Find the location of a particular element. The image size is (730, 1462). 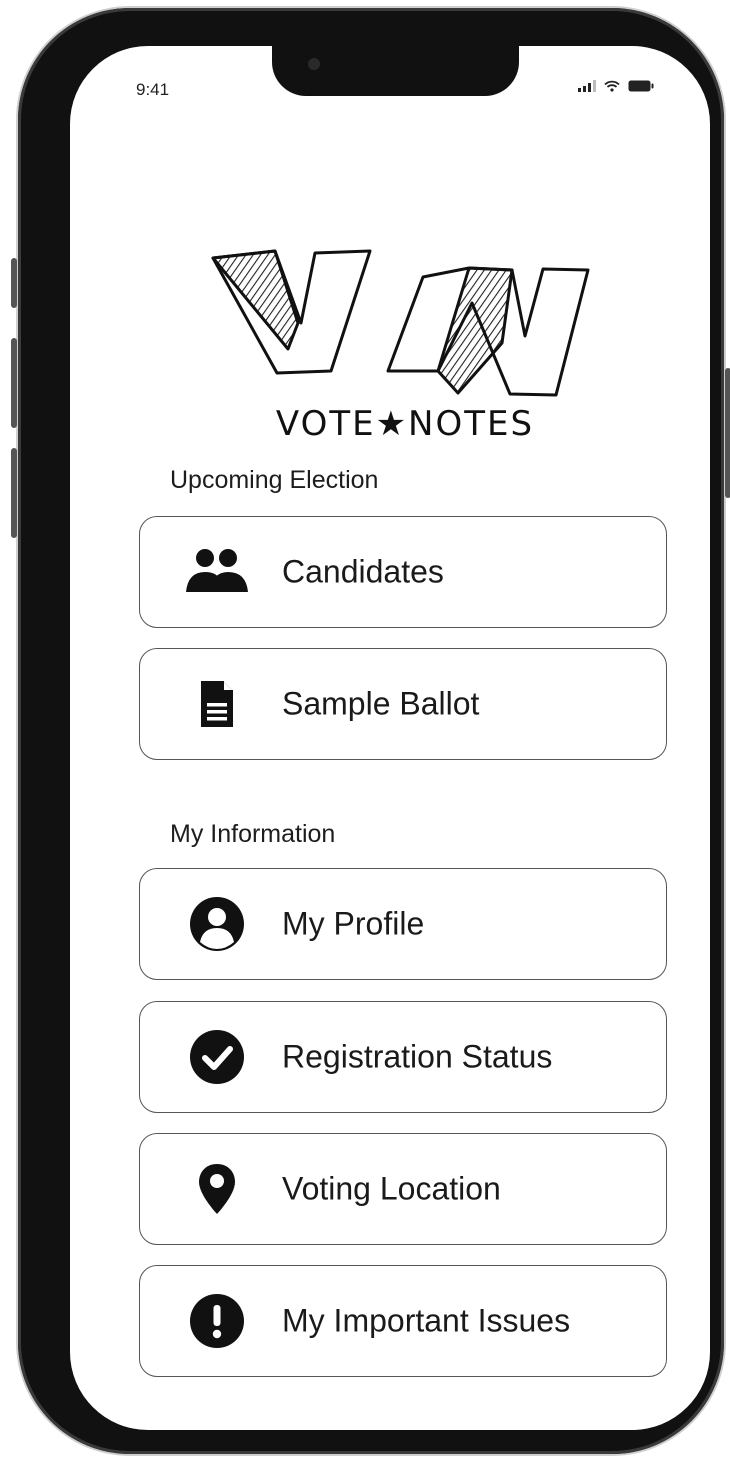

status-icons is located at coordinates (616, 86).